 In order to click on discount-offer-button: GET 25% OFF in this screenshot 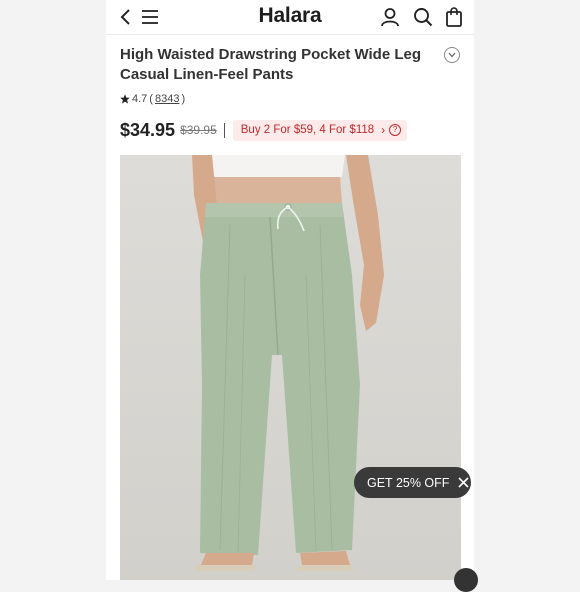, I will do `click(412, 482)`.